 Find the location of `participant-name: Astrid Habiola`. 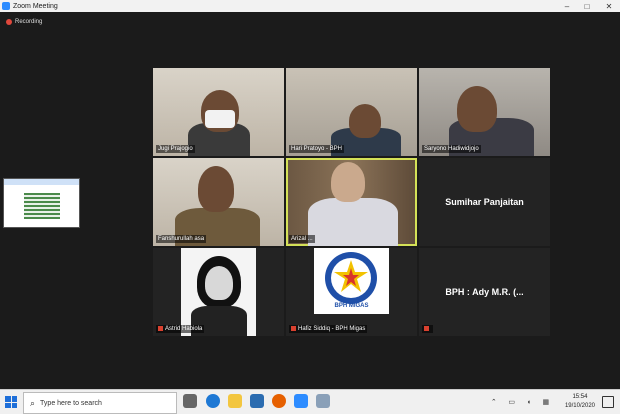

participant-name: Astrid Habiola is located at coordinates (180, 328).